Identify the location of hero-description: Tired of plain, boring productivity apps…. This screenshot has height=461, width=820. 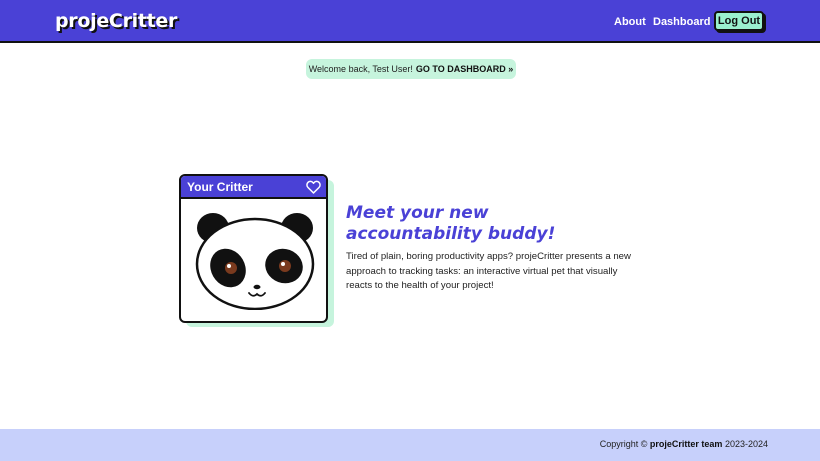
(488, 271).